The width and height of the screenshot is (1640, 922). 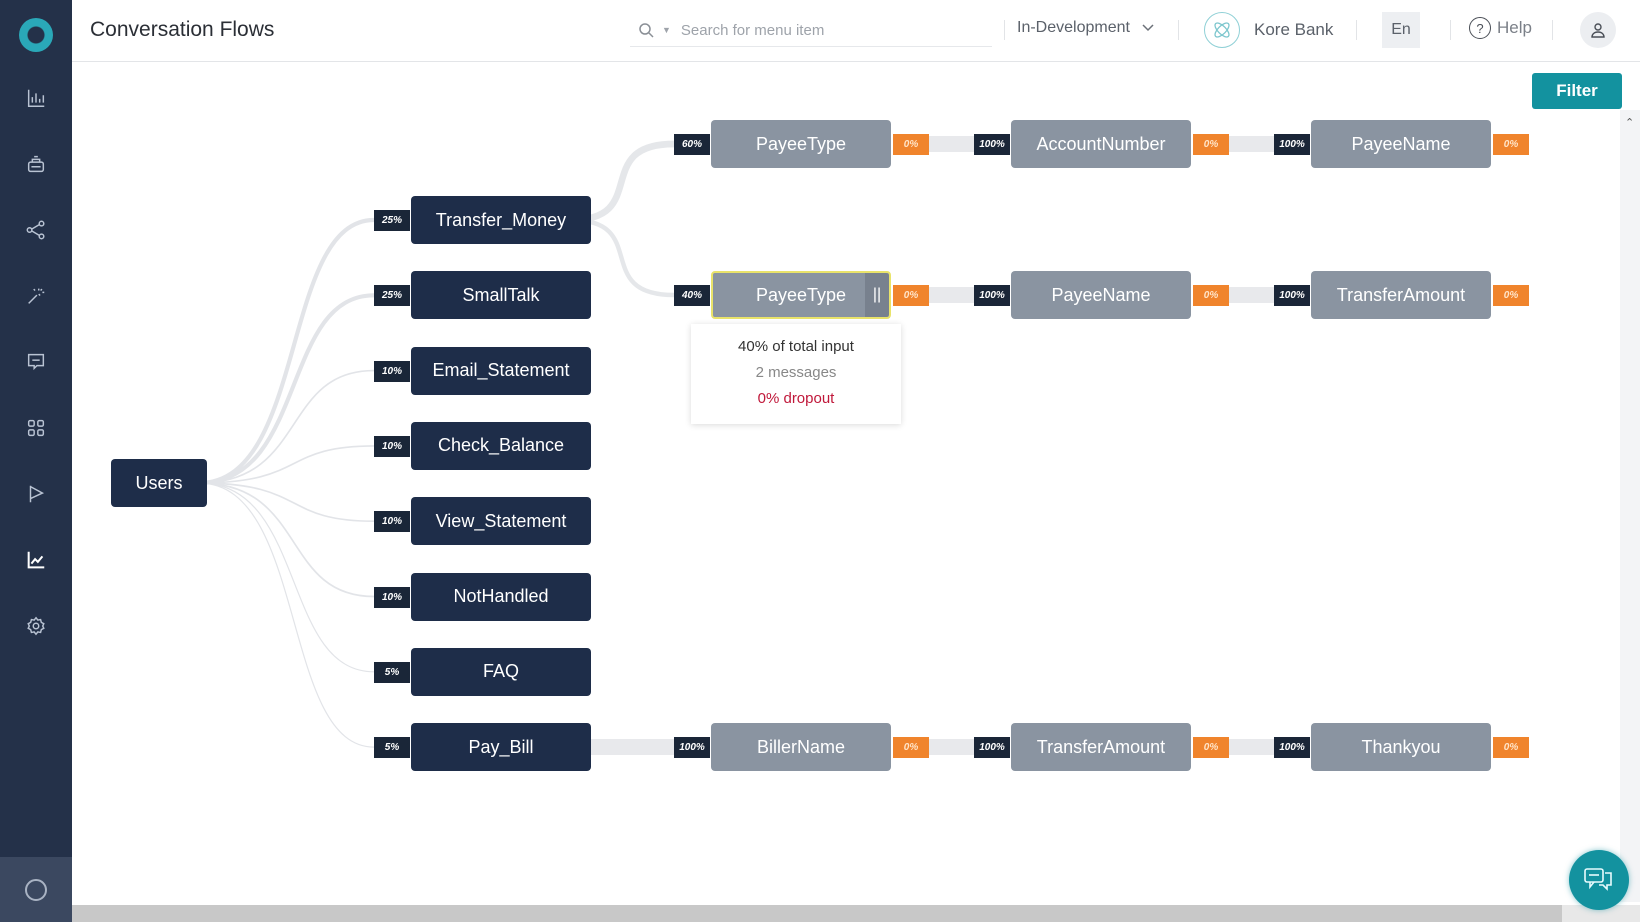 I want to click on step-node: PayeeType, so click(x=801, y=144).